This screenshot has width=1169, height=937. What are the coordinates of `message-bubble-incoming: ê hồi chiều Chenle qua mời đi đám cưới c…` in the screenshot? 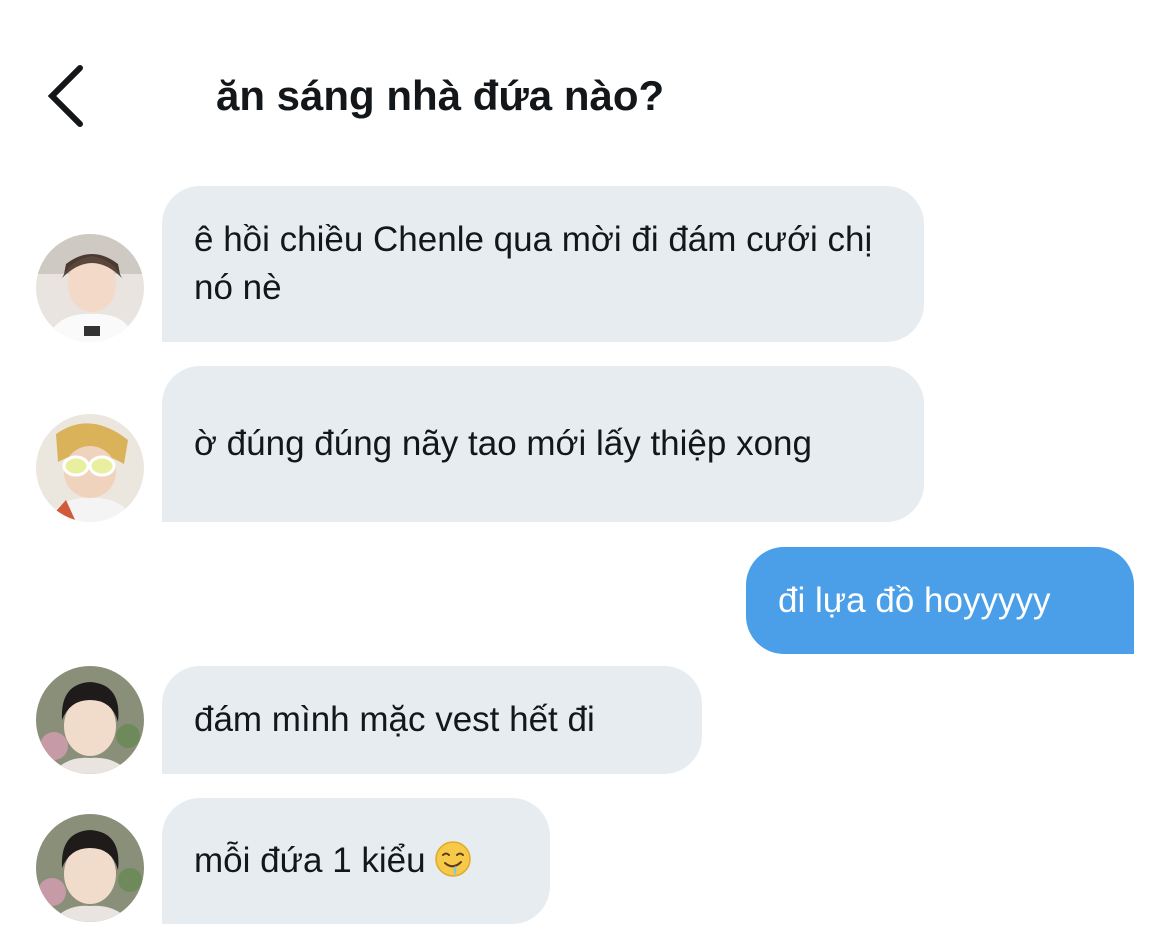 It's located at (543, 264).